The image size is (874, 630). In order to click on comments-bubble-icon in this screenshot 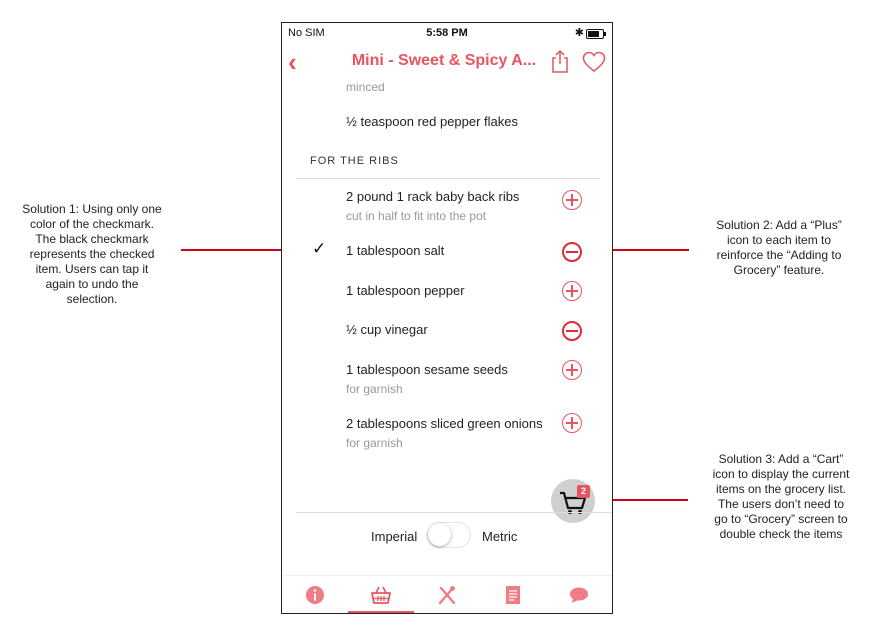, I will do `click(579, 595)`.